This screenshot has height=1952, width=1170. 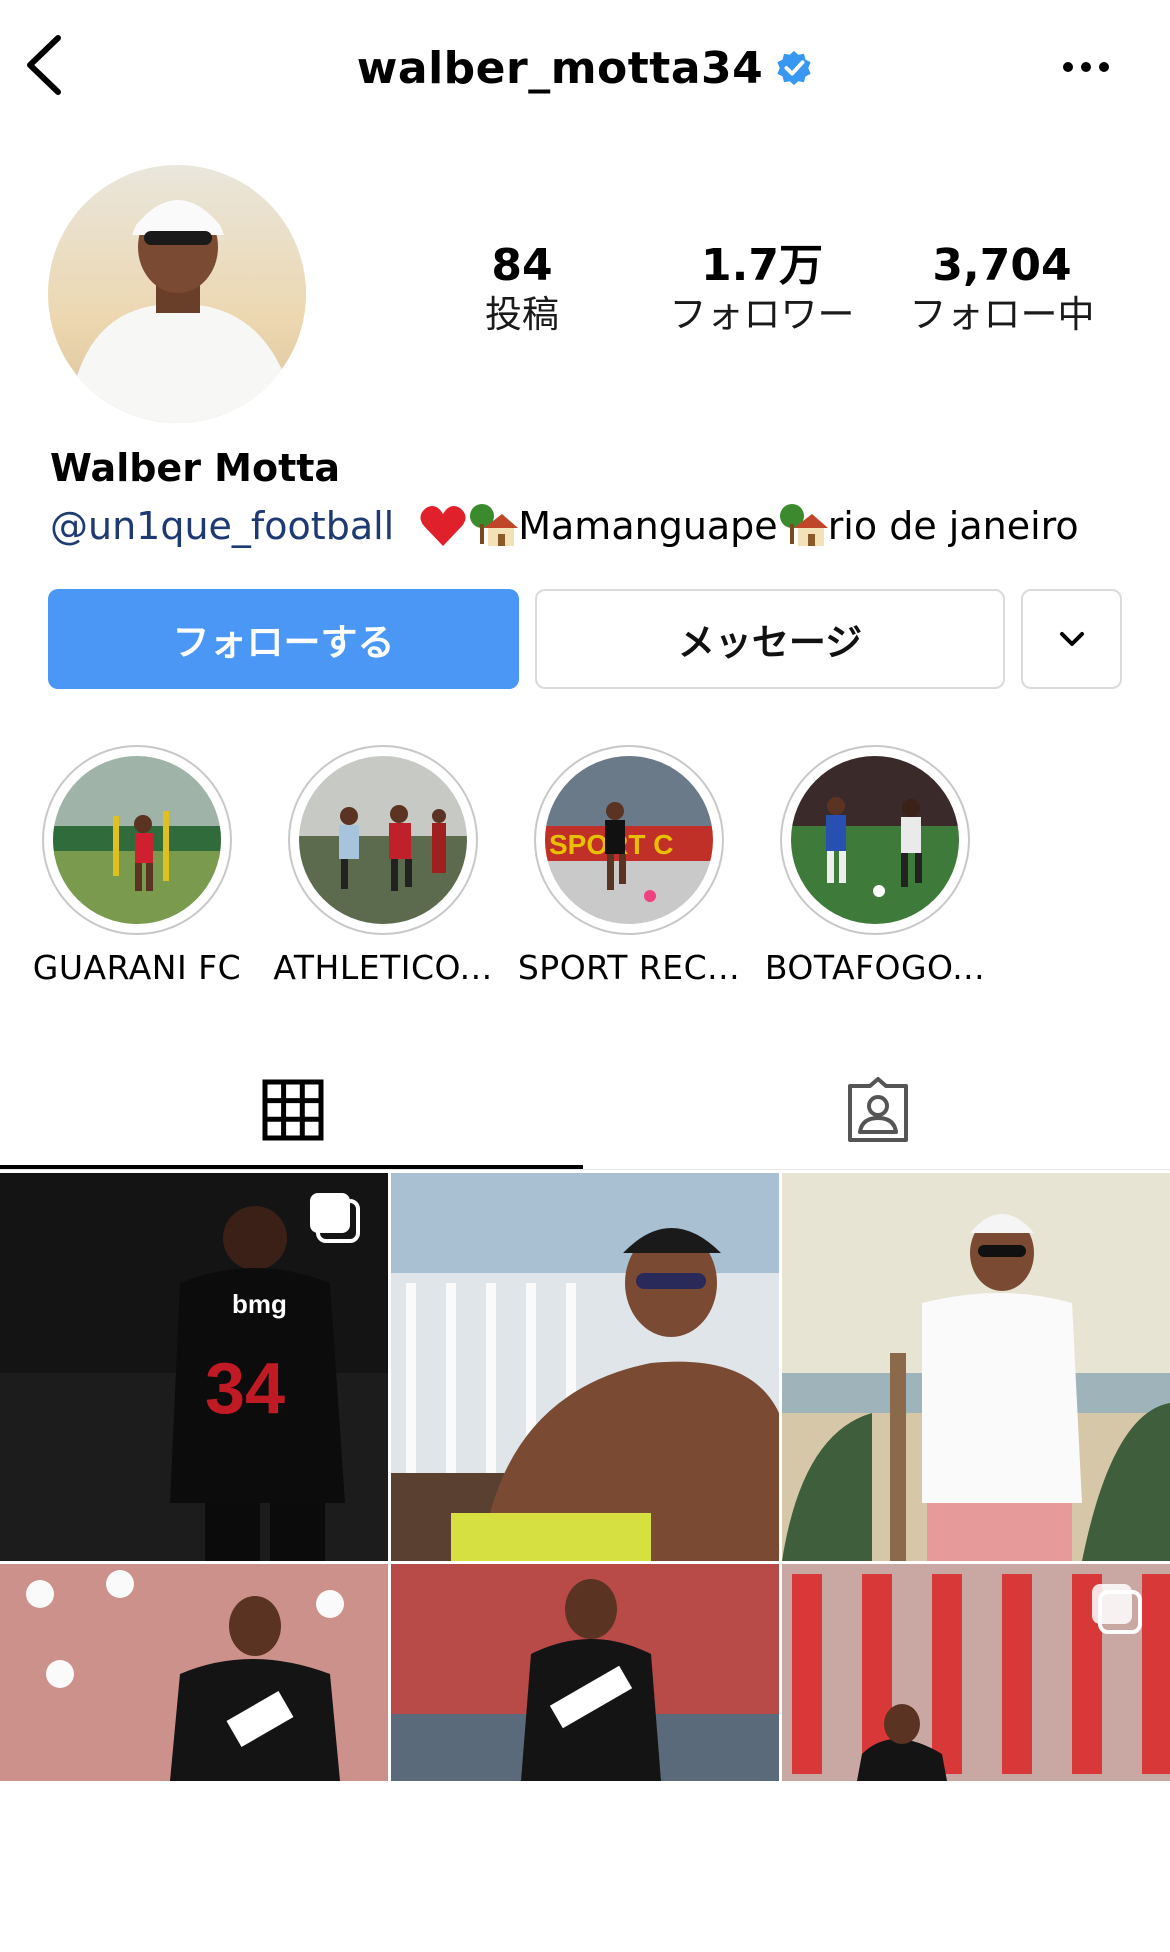 I want to click on highlight-athletico, so click(x=383, y=840).